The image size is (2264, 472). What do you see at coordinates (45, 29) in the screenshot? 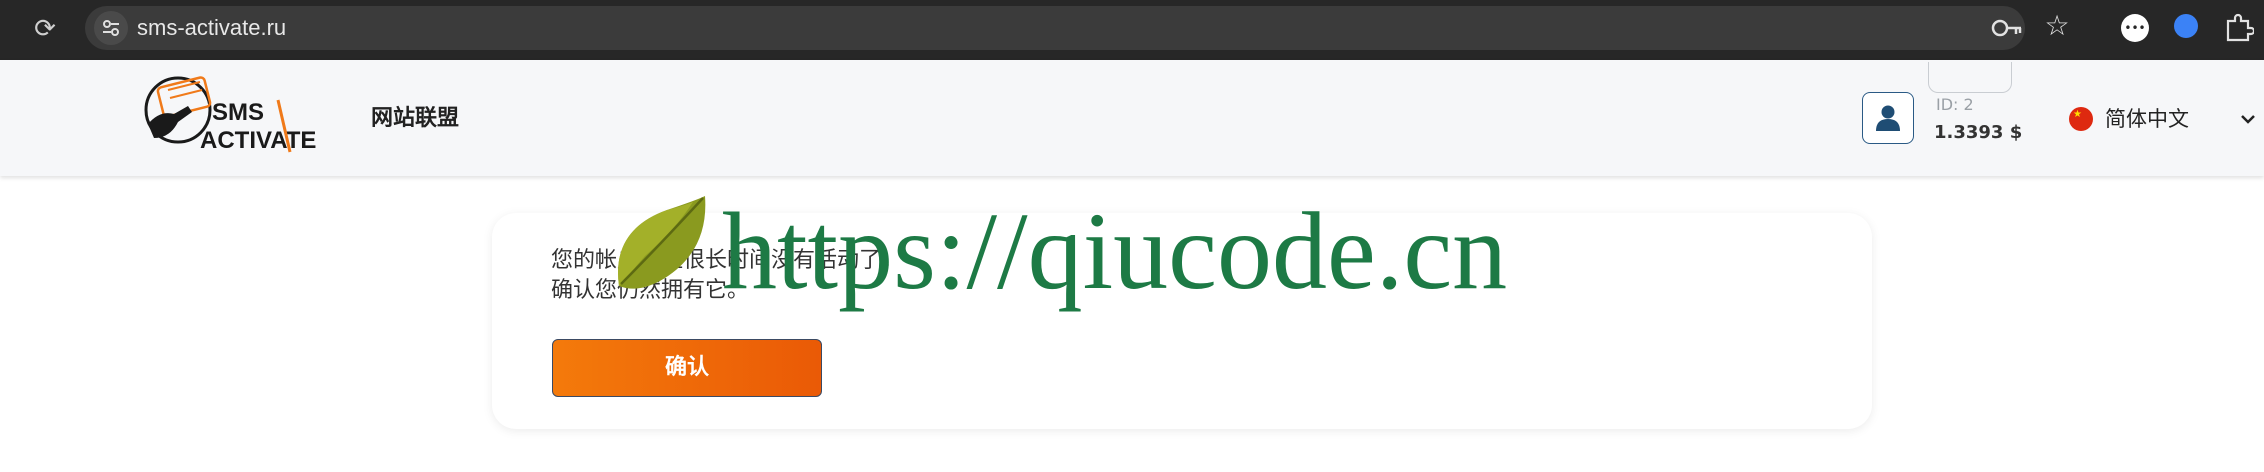
I see `reload-icon: ⟳` at bounding box center [45, 29].